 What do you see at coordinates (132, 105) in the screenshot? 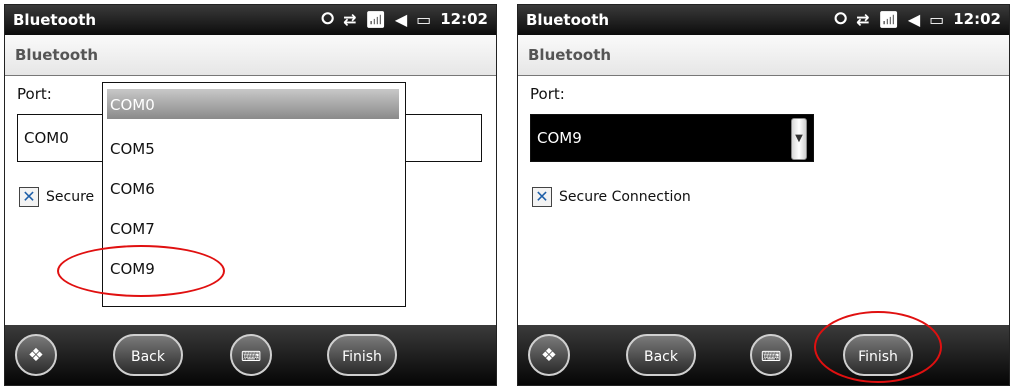
I see `dropdown-item-label: COM0` at bounding box center [132, 105].